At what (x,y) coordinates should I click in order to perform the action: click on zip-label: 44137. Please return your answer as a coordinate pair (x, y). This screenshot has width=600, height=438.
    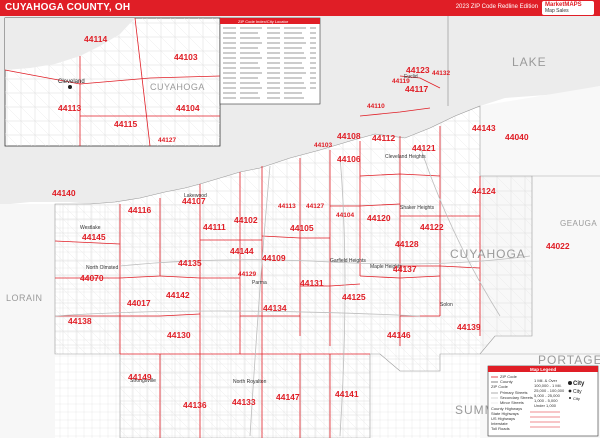
    Looking at the image, I should click on (405, 269).